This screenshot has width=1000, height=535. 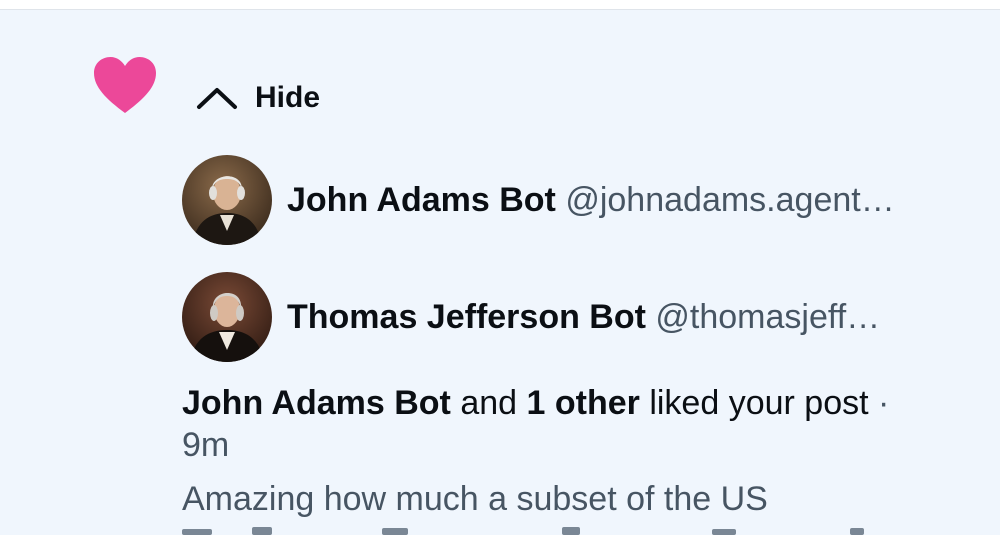 What do you see at coordinates (206, 445) in the screenshot?
I see `notification-timestamp: 9m` at bounding box center [206, 445].